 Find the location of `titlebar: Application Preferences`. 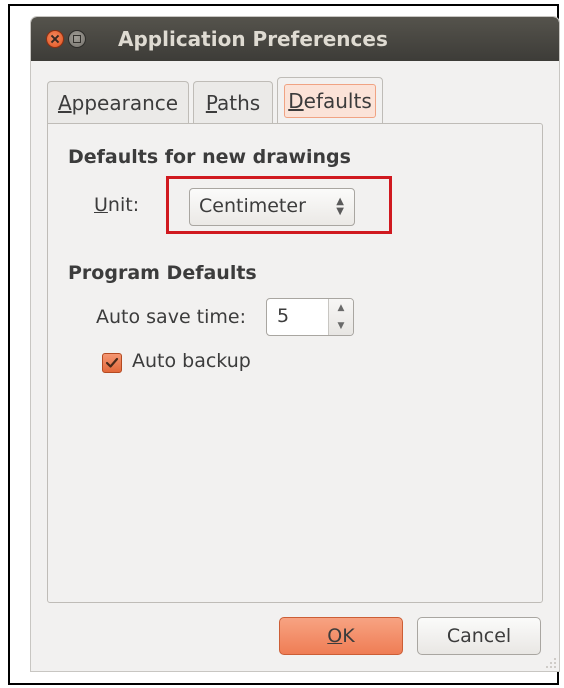

titlebar: Application Preferences is located at coordinates (295, 39).